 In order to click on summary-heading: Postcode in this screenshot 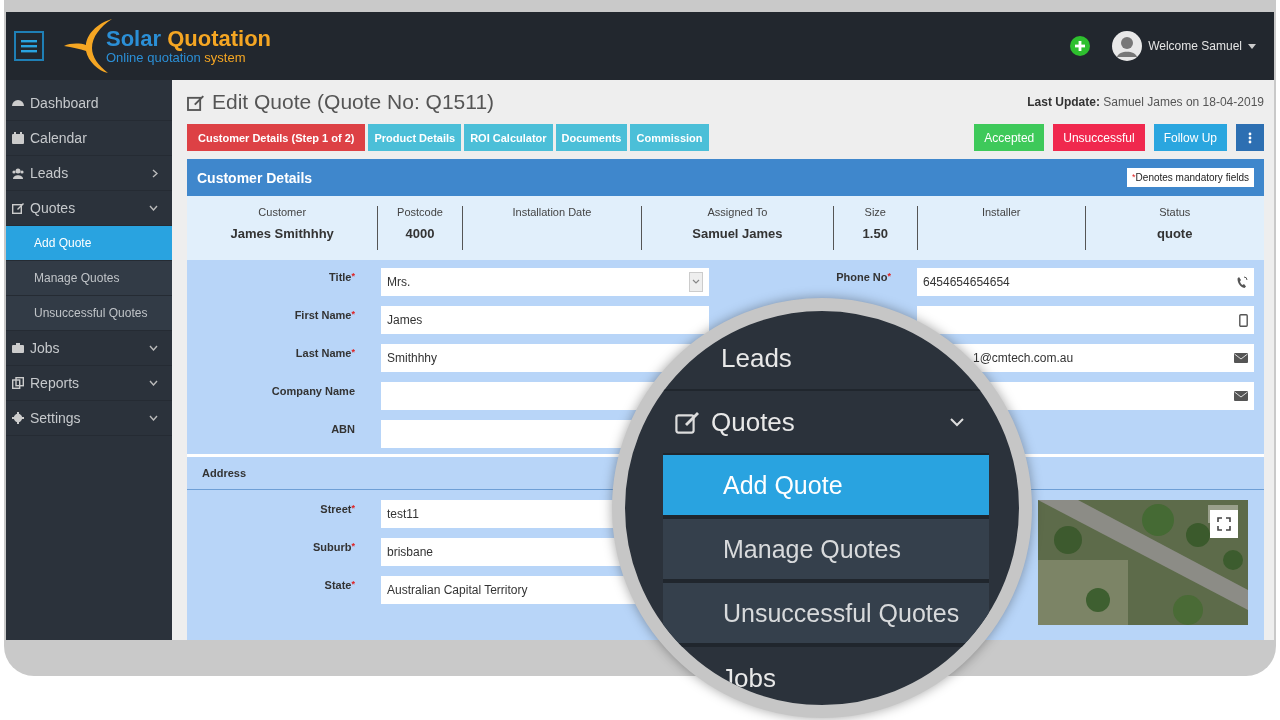, I will do `click(420, 212)`.